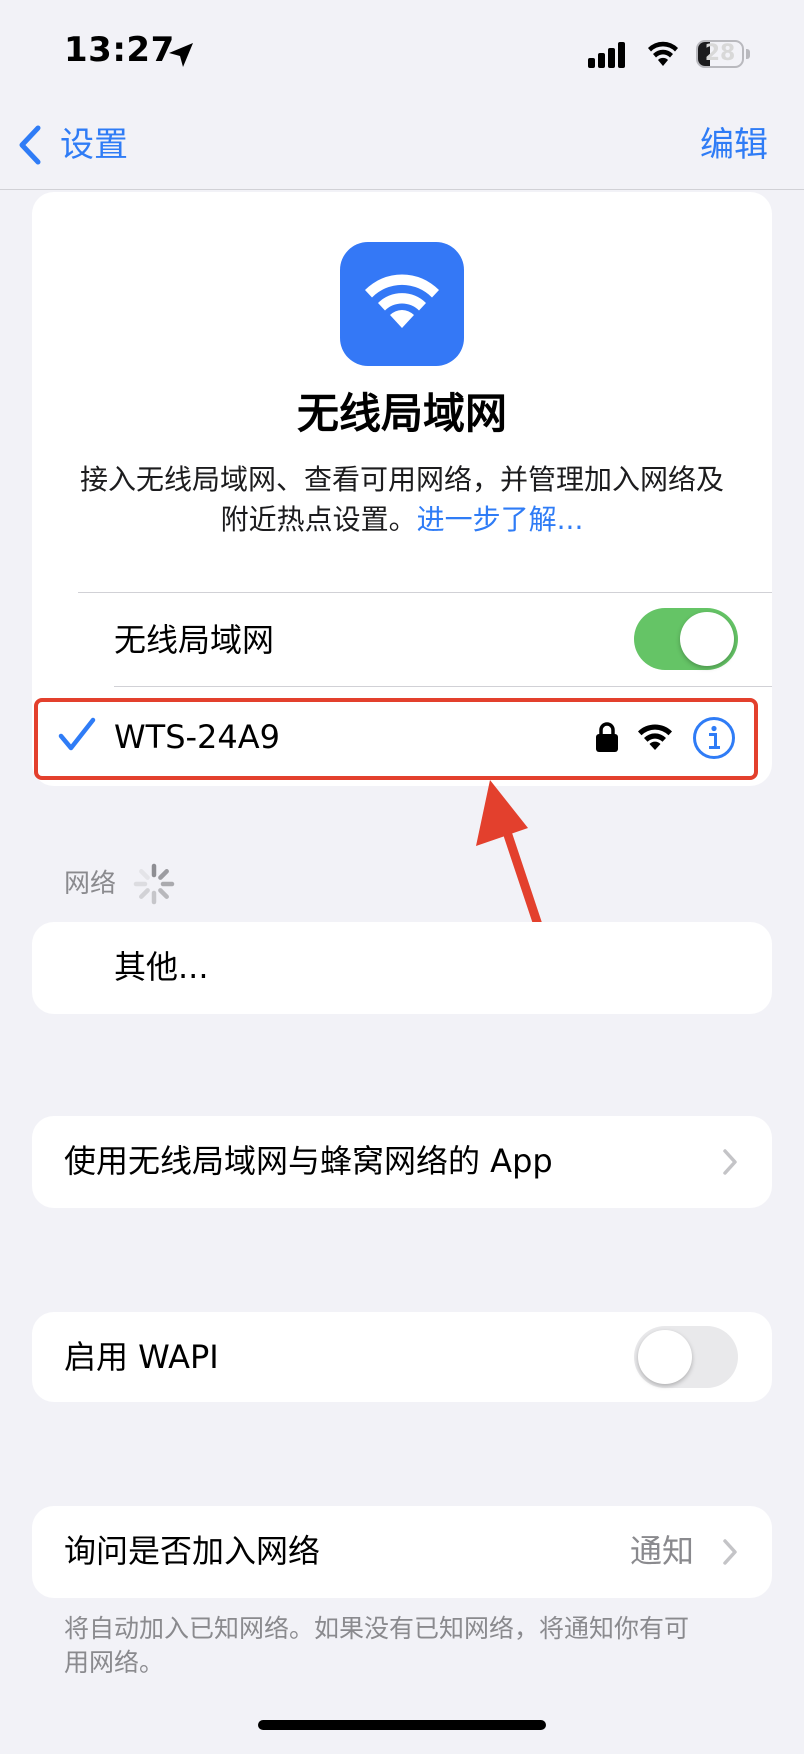 The height and width of the screenshot is (1754, 804). I want to click on chevron-left-icon, so click(29, 145).